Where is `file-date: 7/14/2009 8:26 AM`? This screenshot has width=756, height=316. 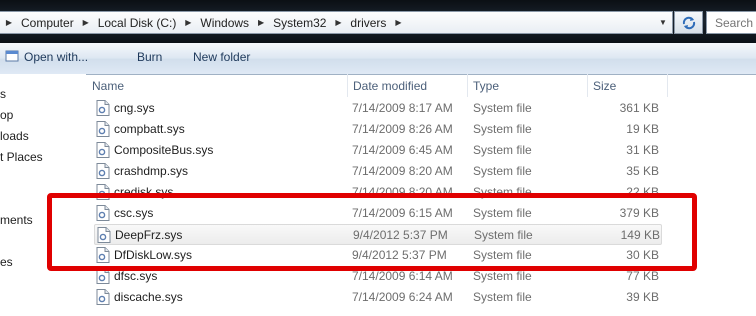 file-date: 7/14/2009 8:26 AM is located at coordinates (402, 129).